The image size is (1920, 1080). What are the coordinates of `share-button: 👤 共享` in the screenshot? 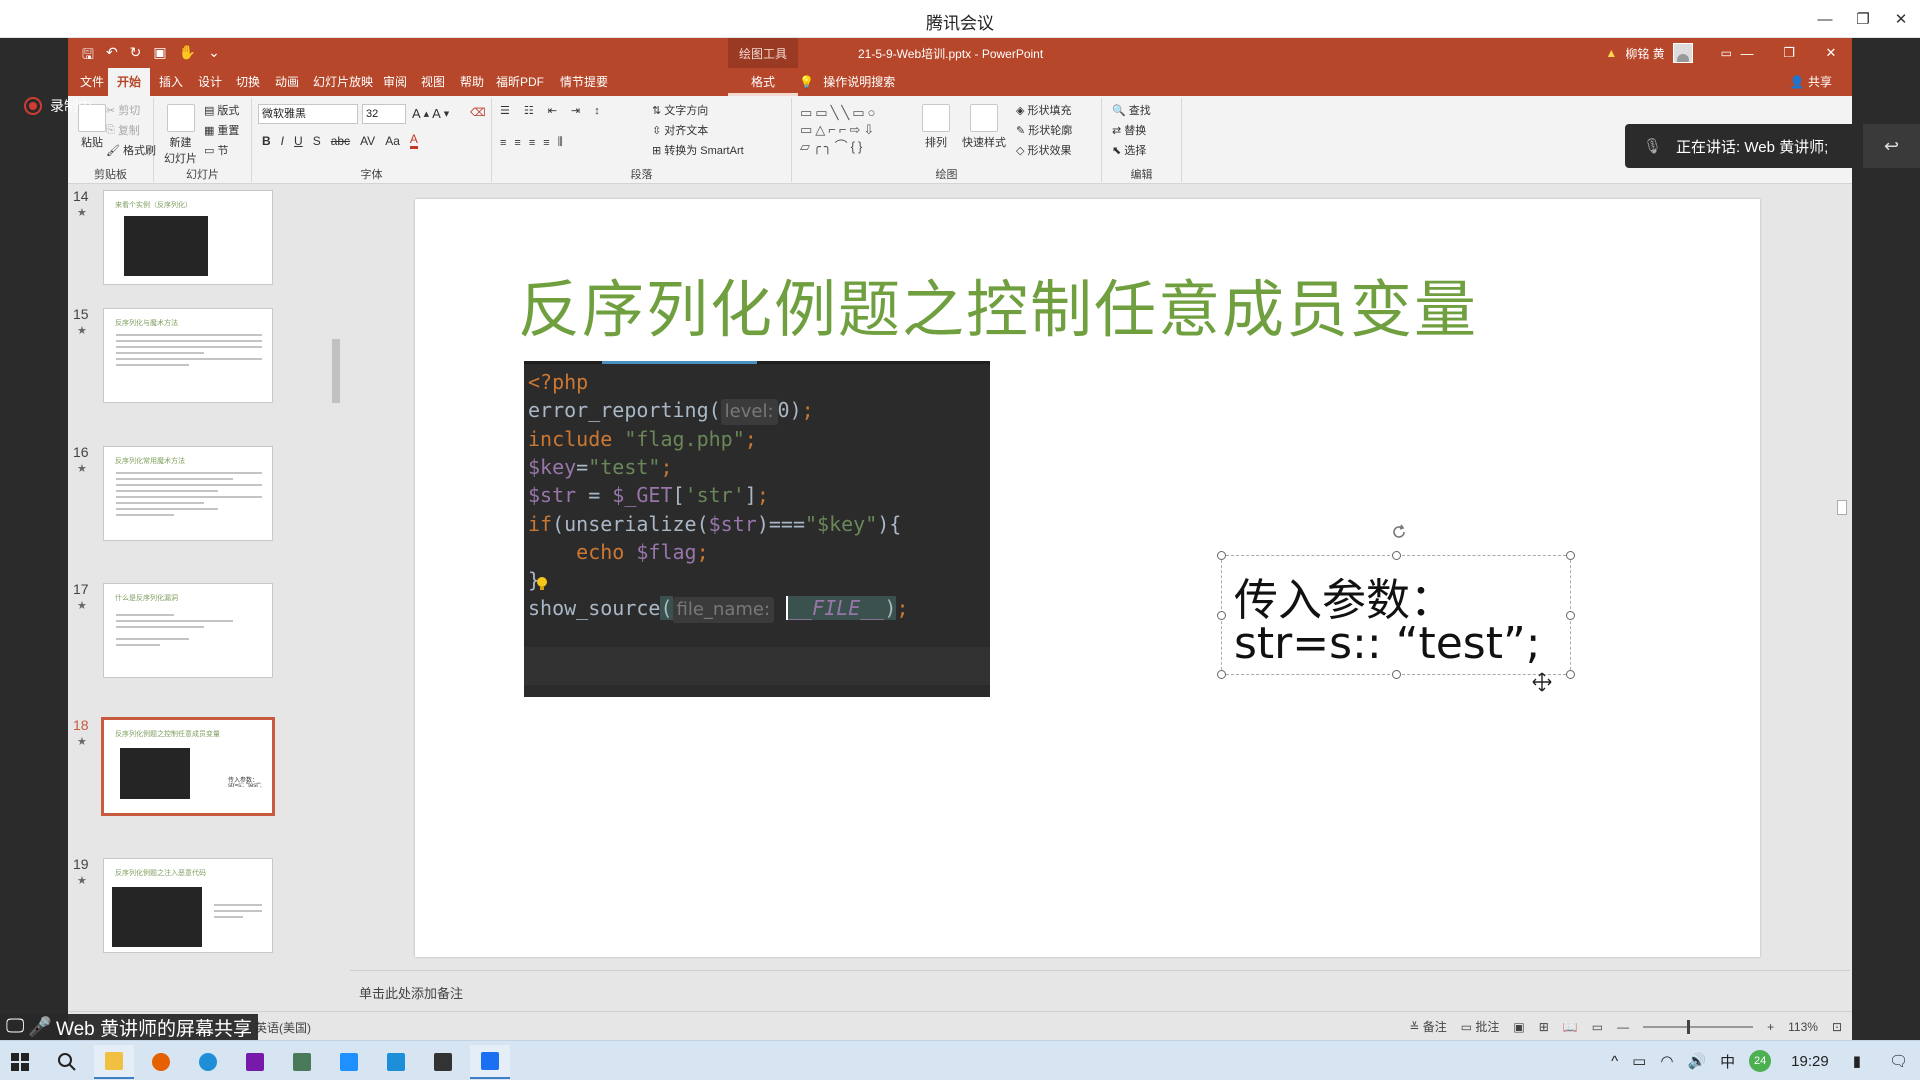 It's located at (1811, 82).